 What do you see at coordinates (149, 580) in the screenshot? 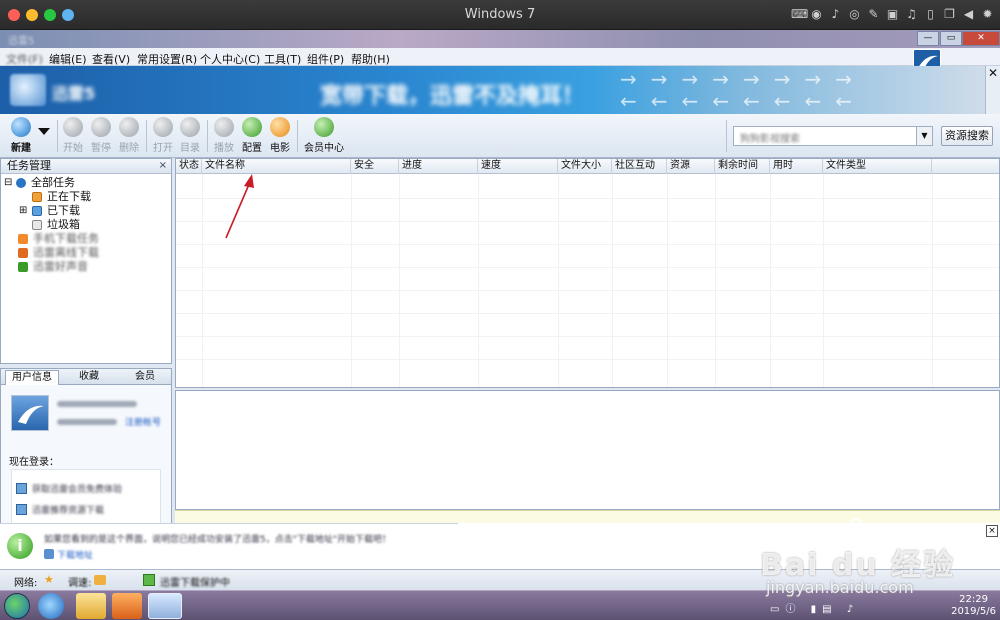
I see `protect-icon` at bounding box center [149, 580].